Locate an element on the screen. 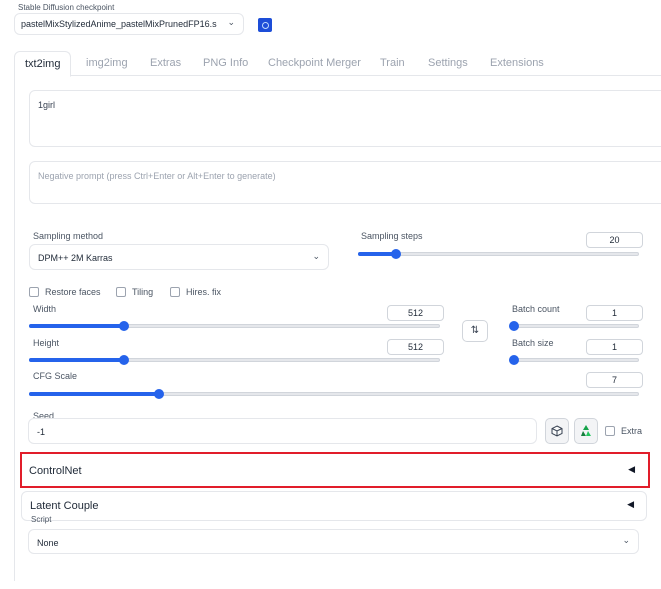 The image size is (661, 589). sampling-method-label: Sampling method is located at coordinates (68, 236).